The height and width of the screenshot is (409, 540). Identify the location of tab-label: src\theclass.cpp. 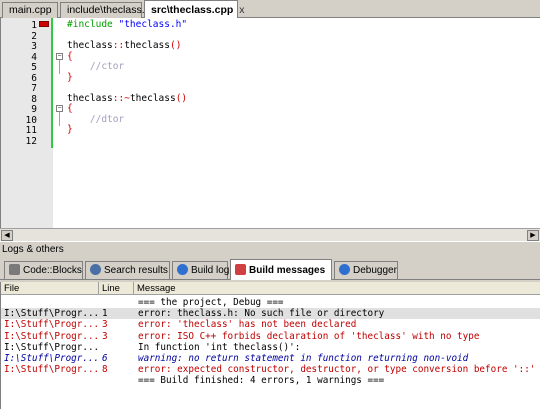
(192, 10).